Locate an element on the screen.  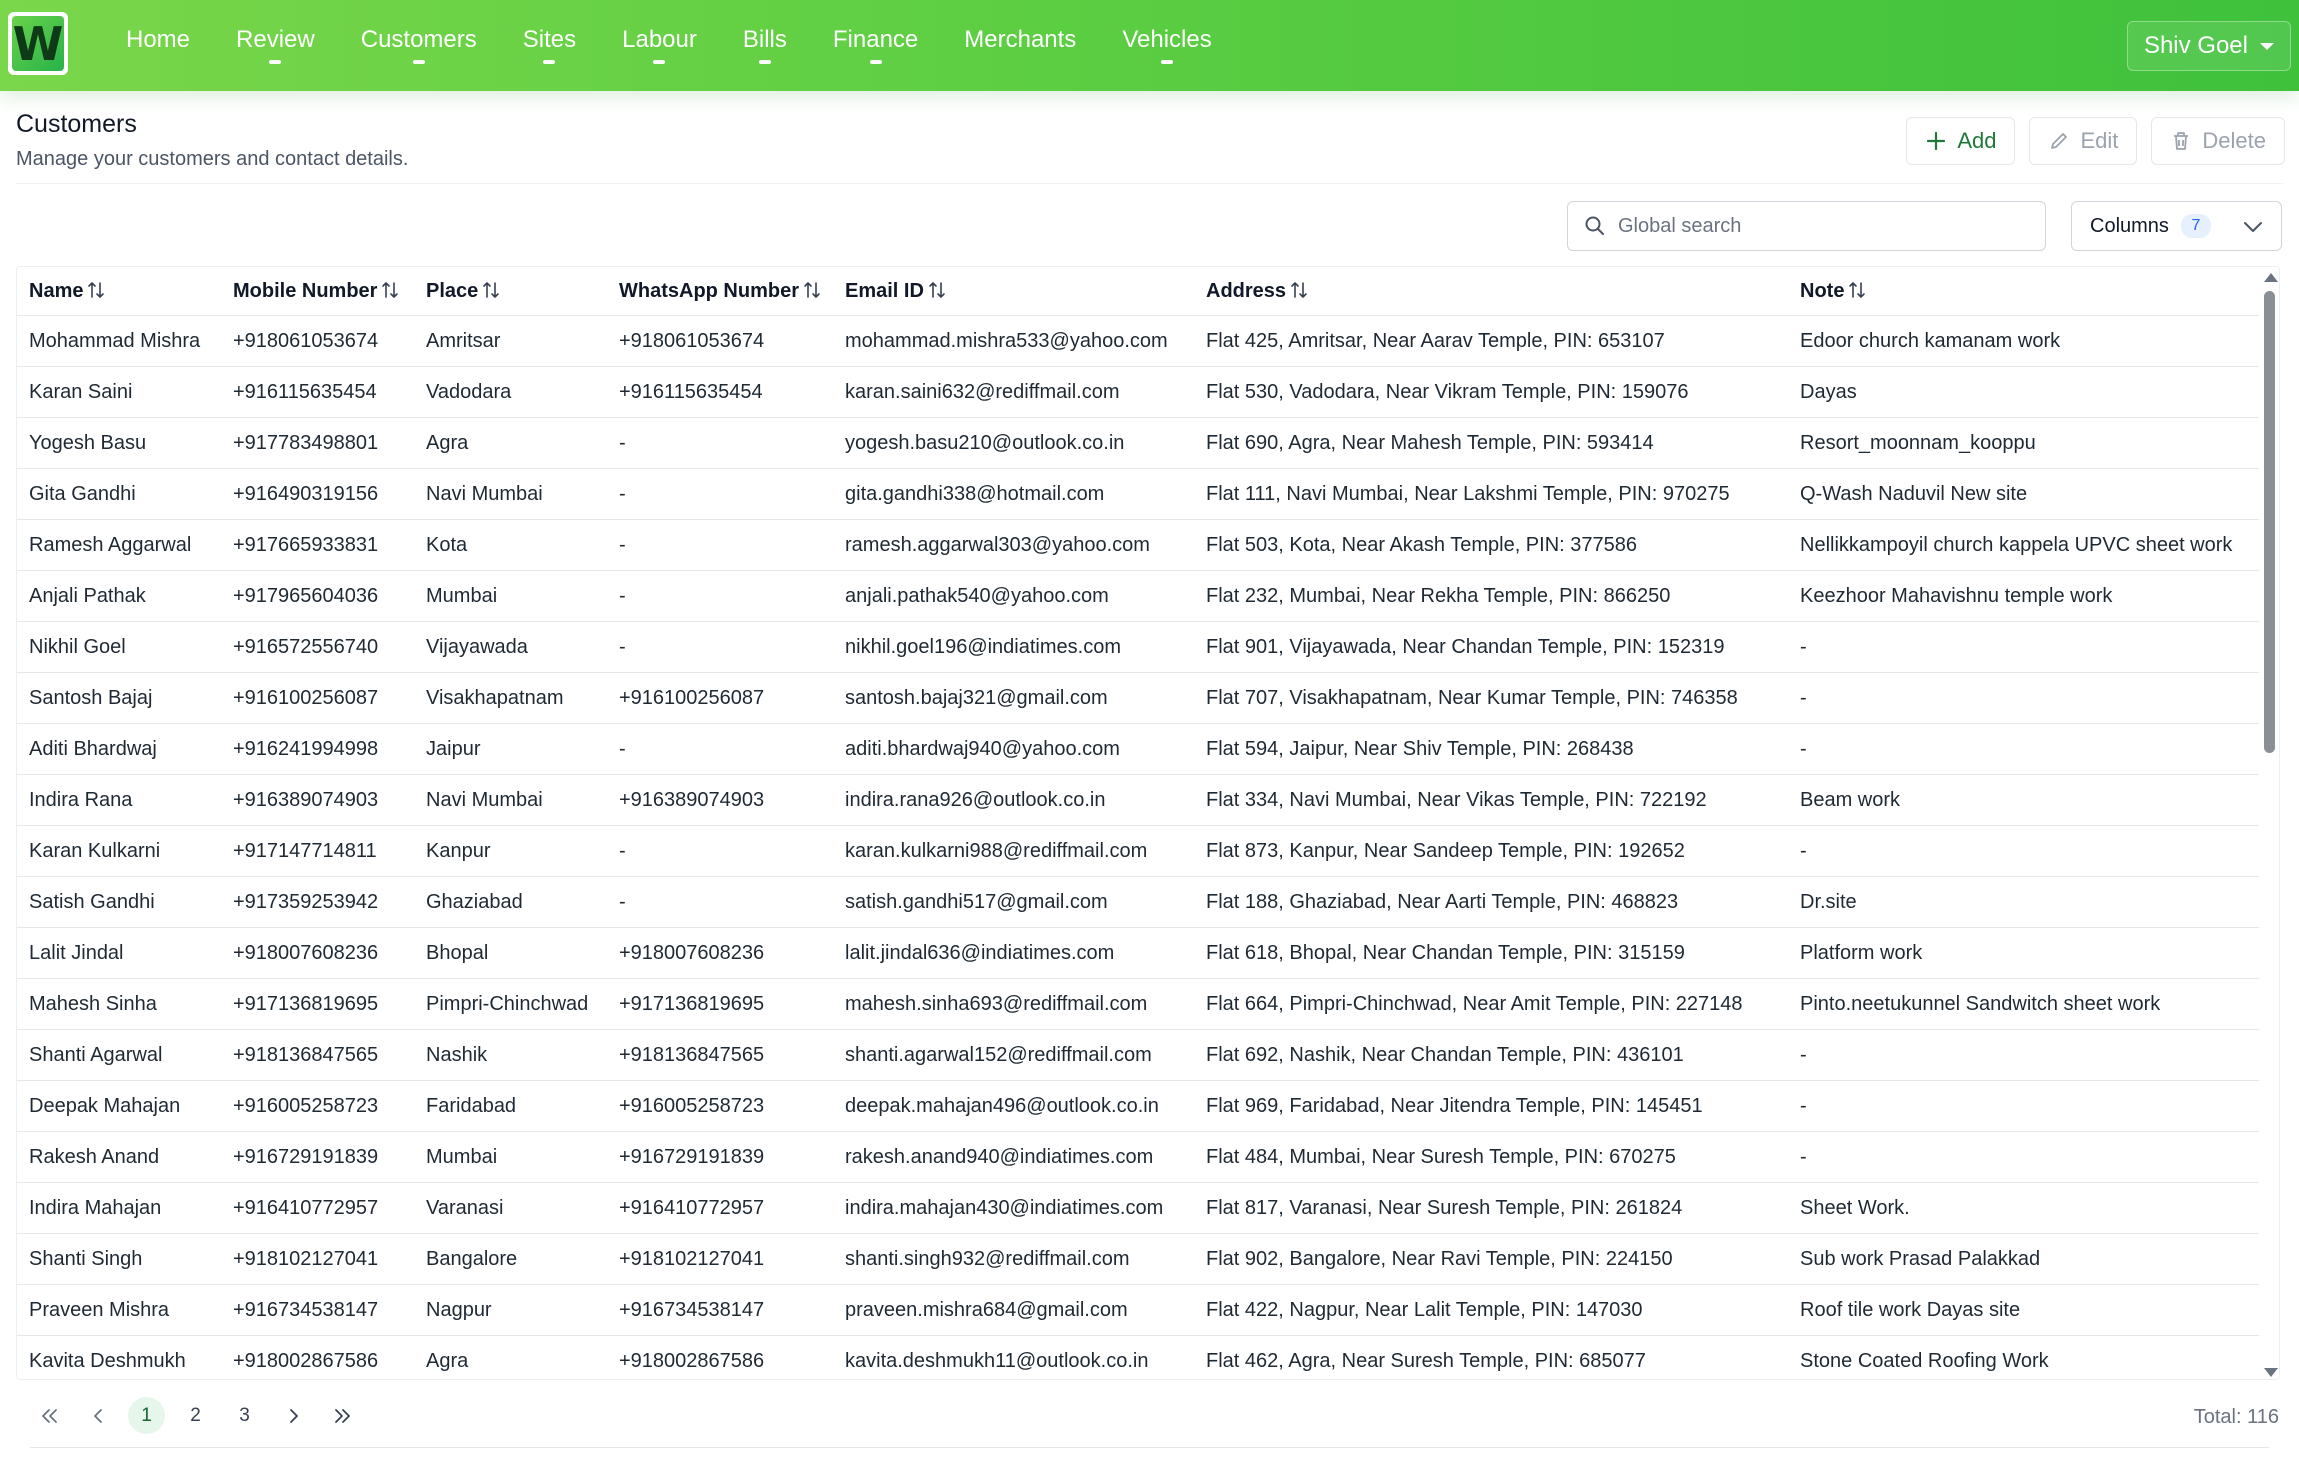
logo-mark: W is located at coordinates (38, 43).